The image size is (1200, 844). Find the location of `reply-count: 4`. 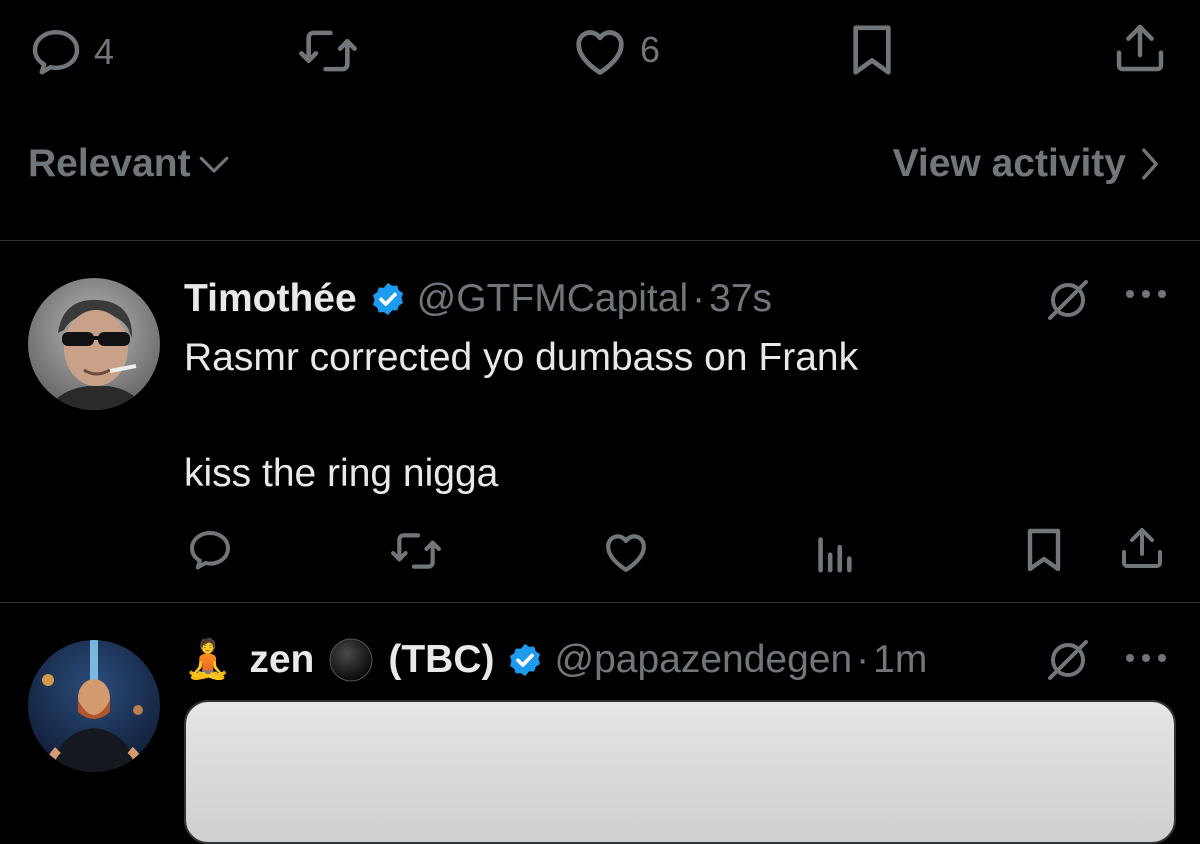

reply-count: 4 is located at coordinates (104, 51).